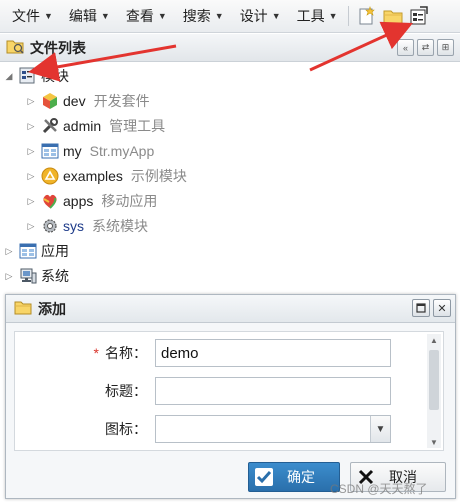 The image size is (460, 502). What do you see at coordinates (230, 309) in the screenshot?
I see `dialog-header: 添加 ✕` at bounding box center [230, 309].